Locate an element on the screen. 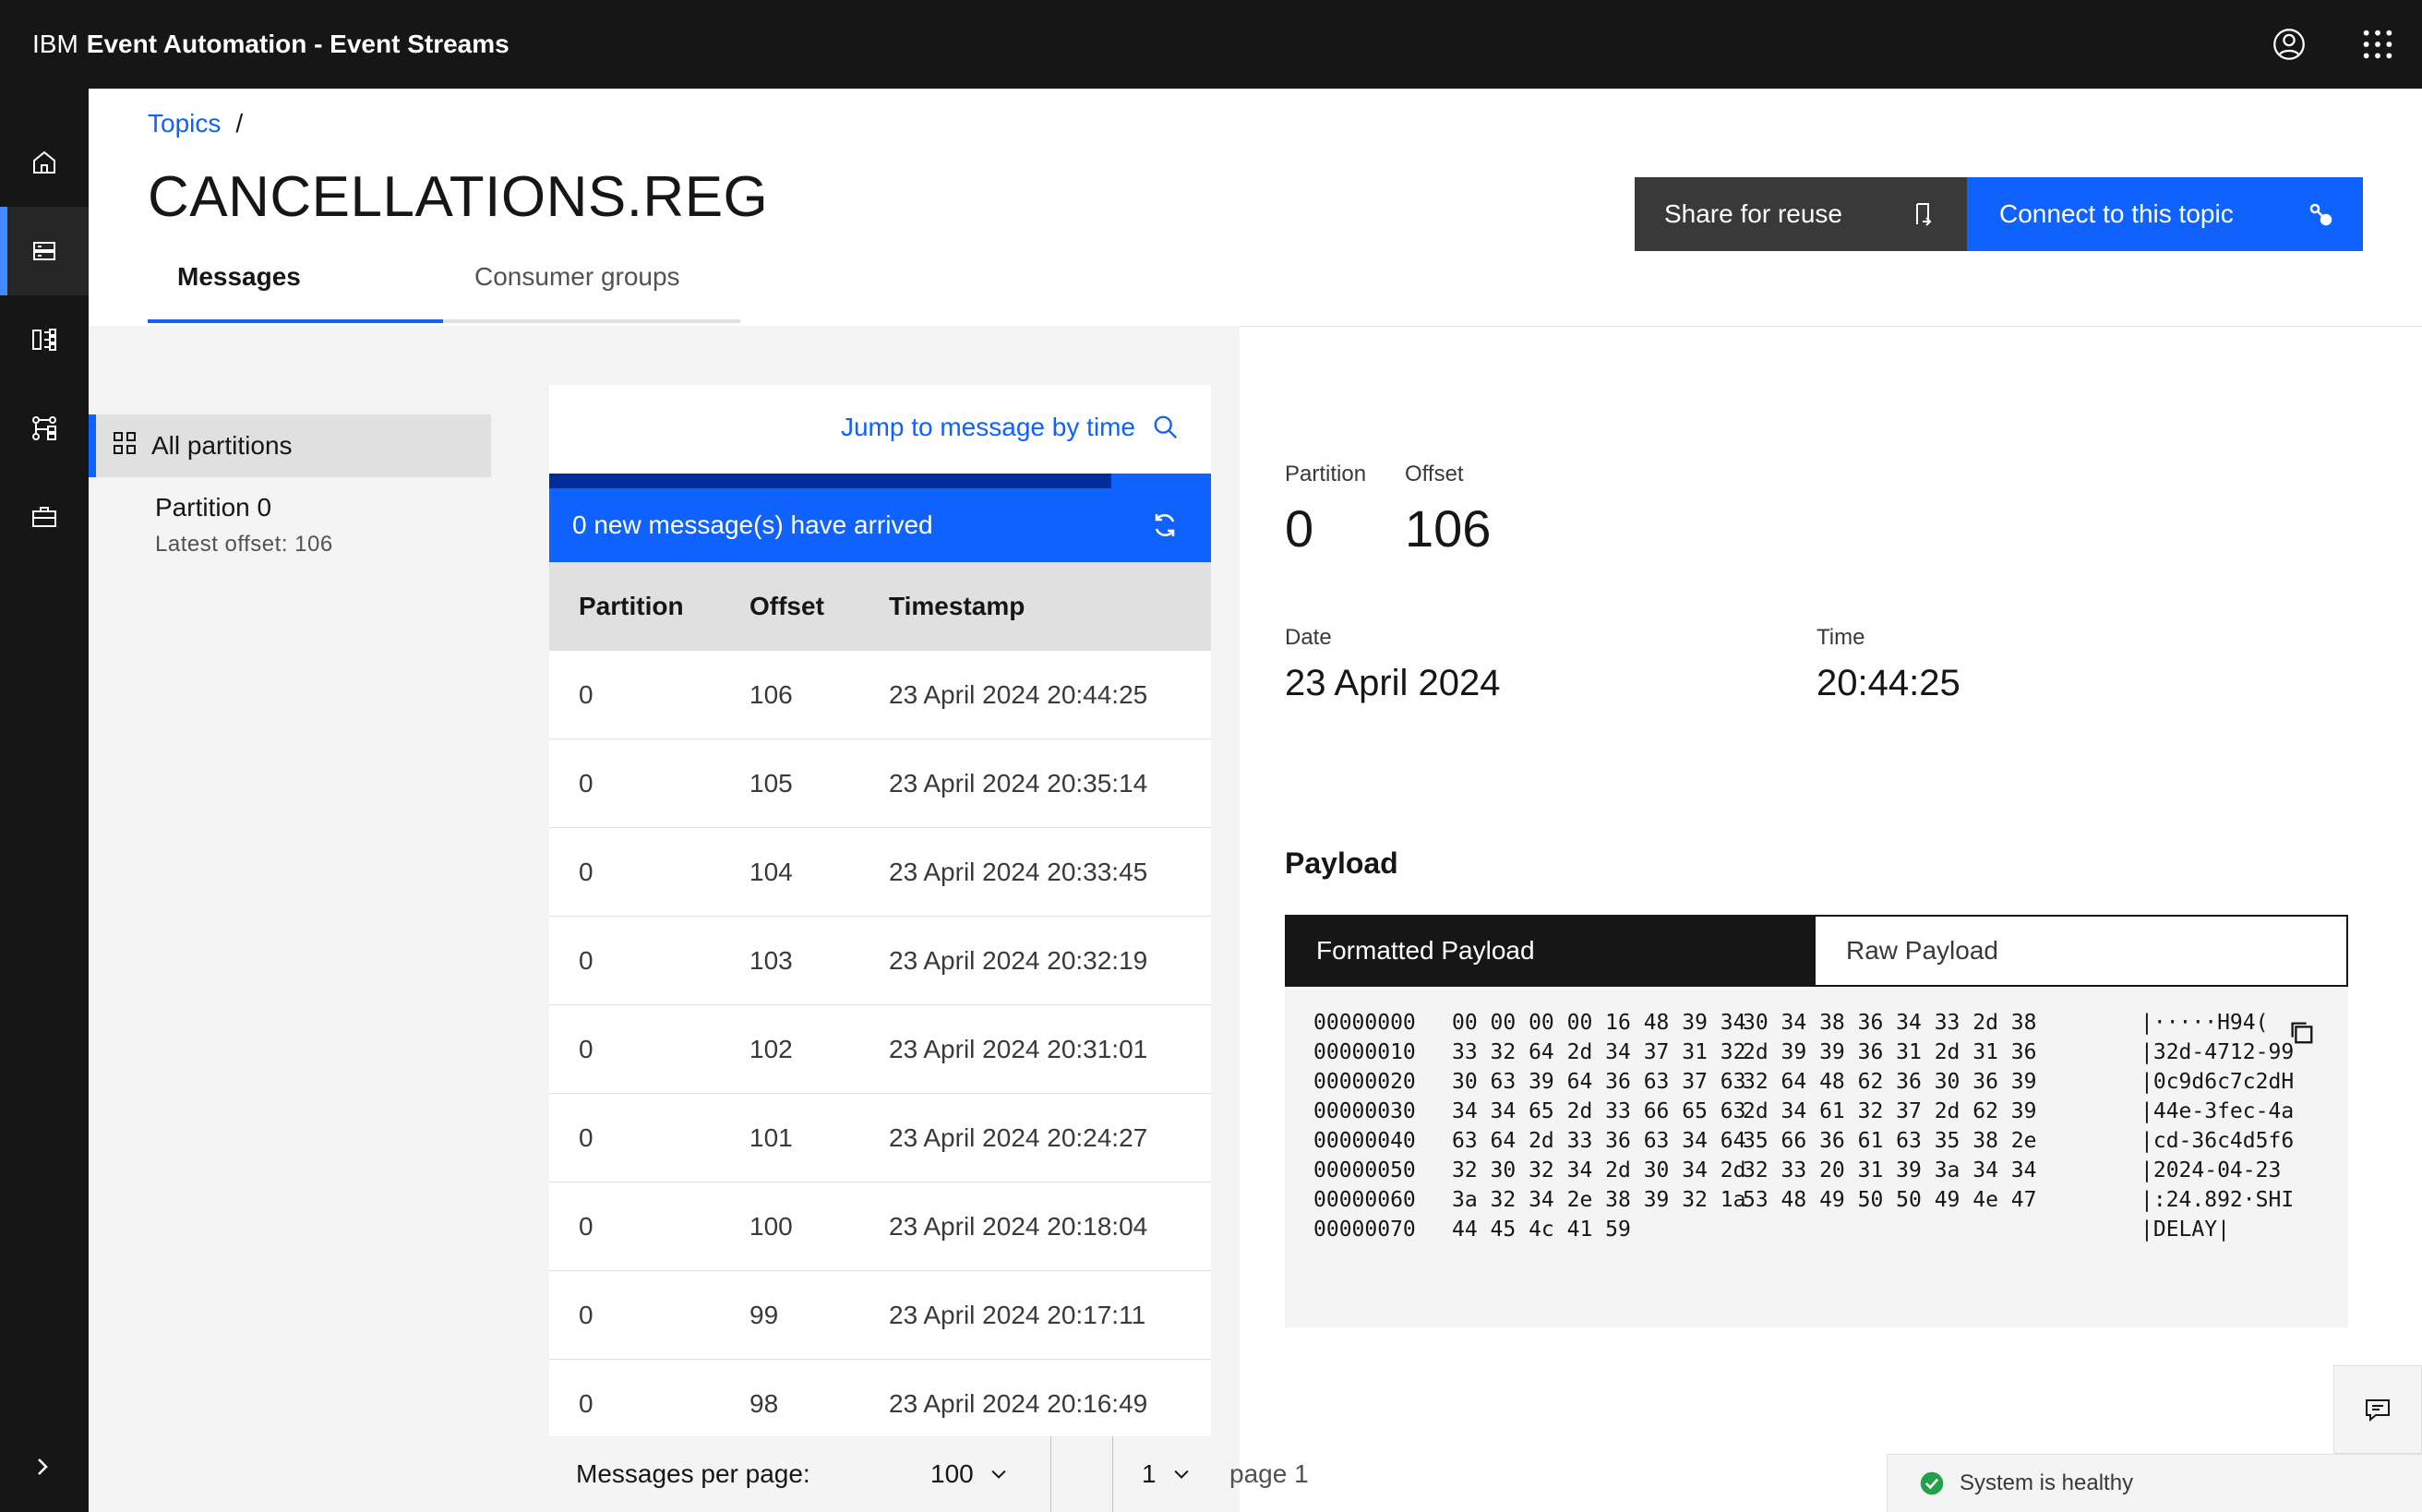 The width and height of the screenshot is (2422, 1512). hex-b1: 3a 32 34 2e 38 39 32 1a is located at coordinates (1599, 1200).